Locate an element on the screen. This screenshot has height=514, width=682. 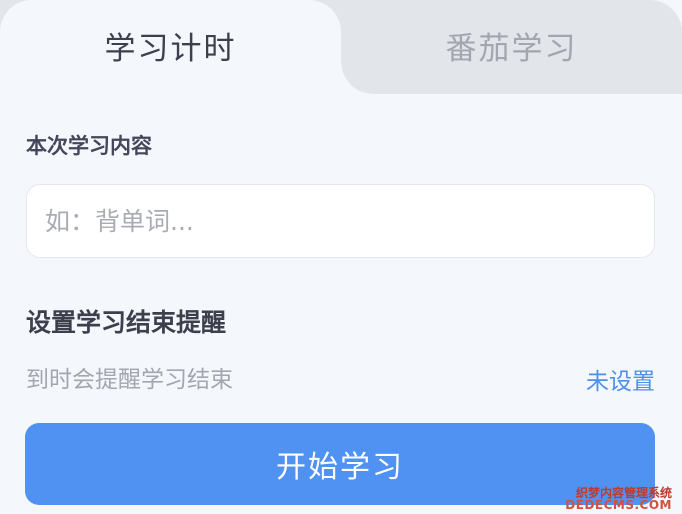
tab-pomodoro-label: 番茄学习 is located at coordinates (511, 48).